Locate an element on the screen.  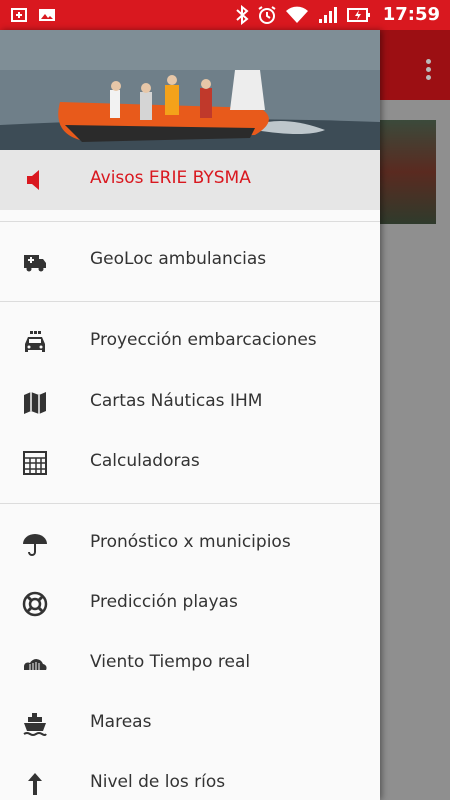
drawer-item-geoloc-ambulancias: GeoLoc ambulancias is located at coordinates (190, 261).